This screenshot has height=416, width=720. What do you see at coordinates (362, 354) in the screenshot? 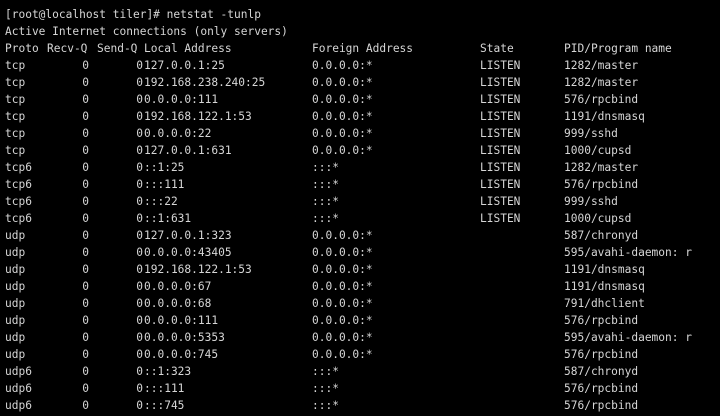
I see `table-row: udp 0 0 0.0.0.0:745 0.0.0.0:* 576/rpcbind` at bounding box center [362, 354].